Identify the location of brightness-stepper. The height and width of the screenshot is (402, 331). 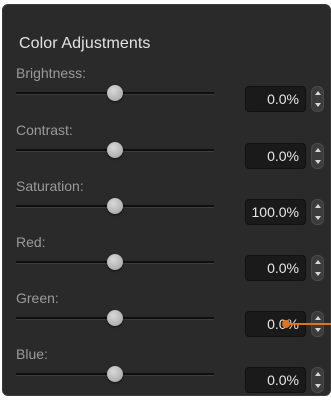
(317, 99).